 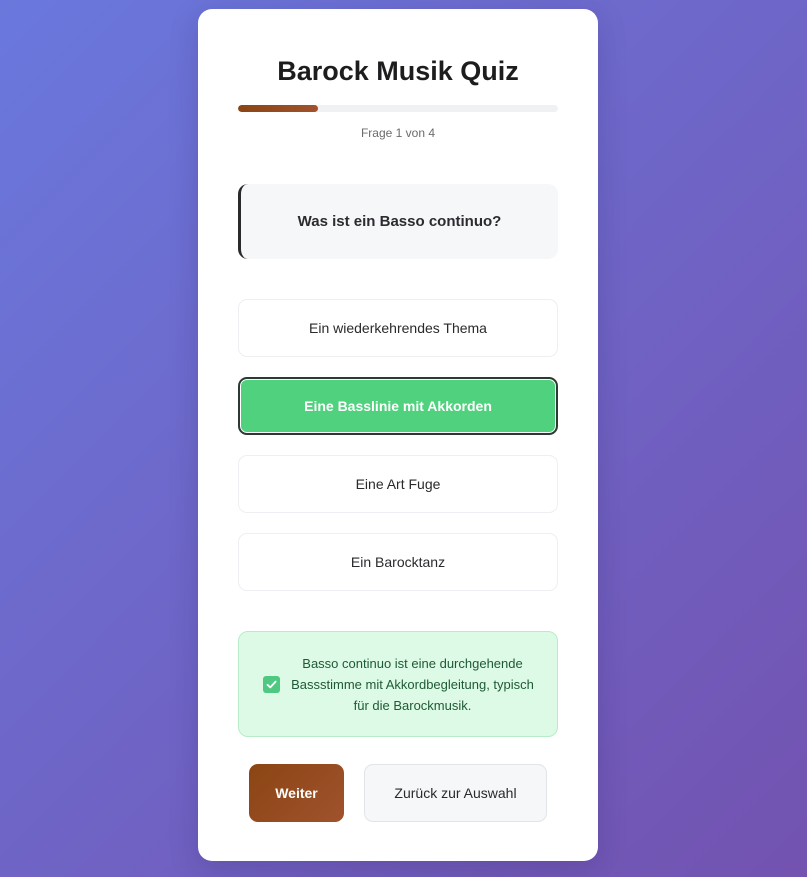 I want to click on answer-option: Ein Barocktanz, so click(x=398, y=562).